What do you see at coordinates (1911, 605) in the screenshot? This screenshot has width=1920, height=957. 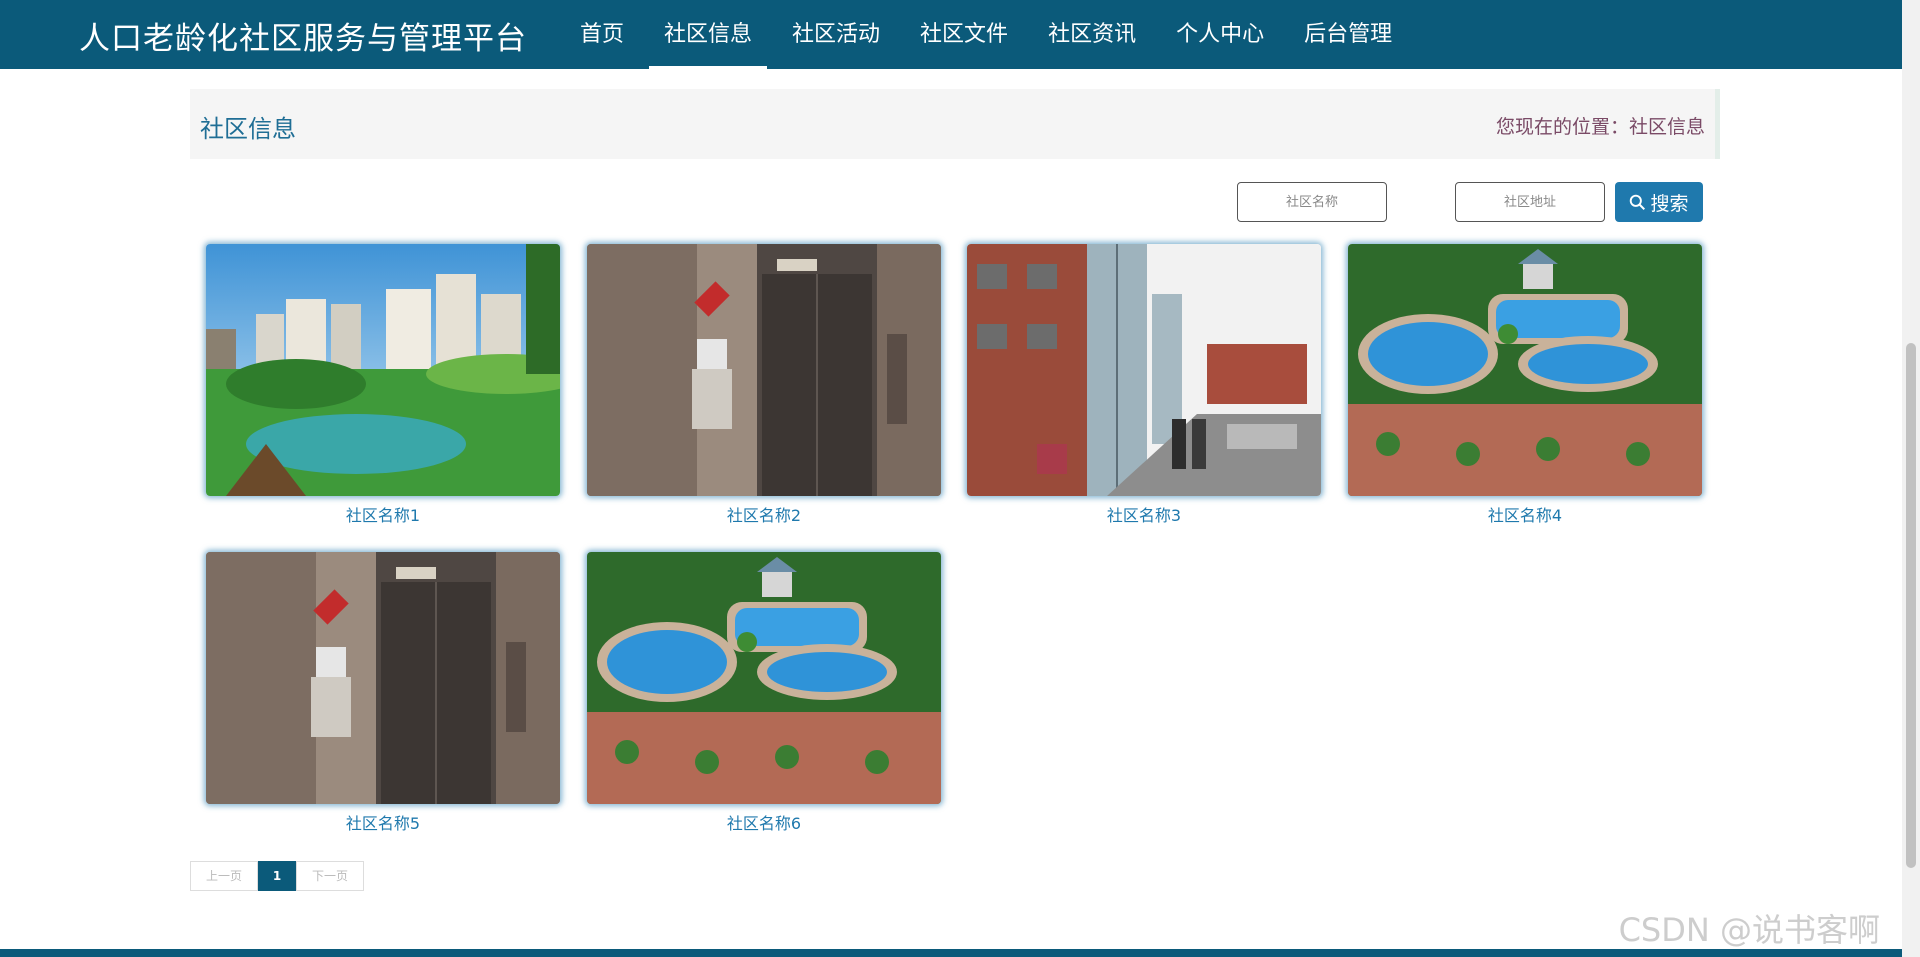 I see `scrollbar-thumb` at bounding box center [1911, 605].